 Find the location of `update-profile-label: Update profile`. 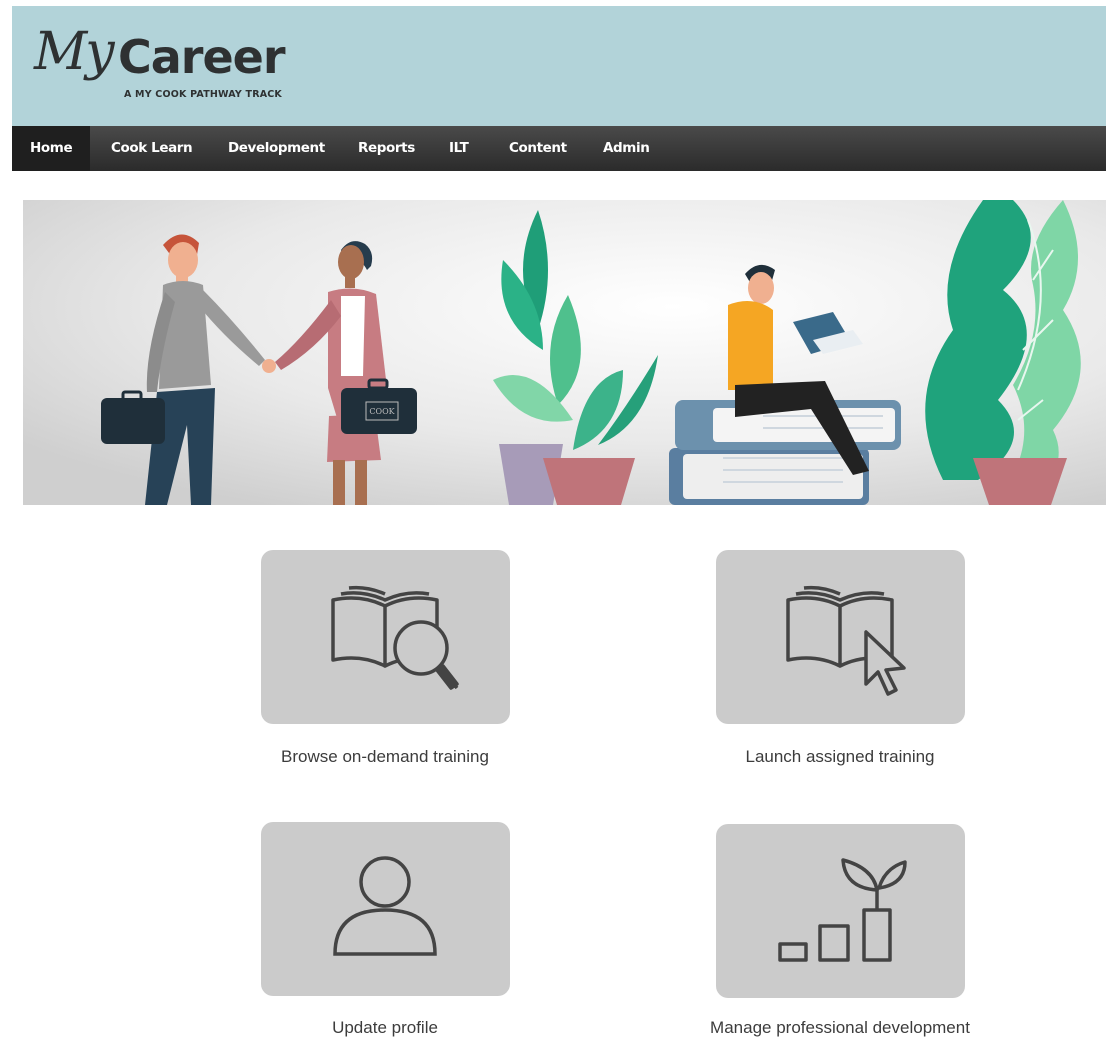

update-profile-label: Update profile is located at coordinates (385, 1028).